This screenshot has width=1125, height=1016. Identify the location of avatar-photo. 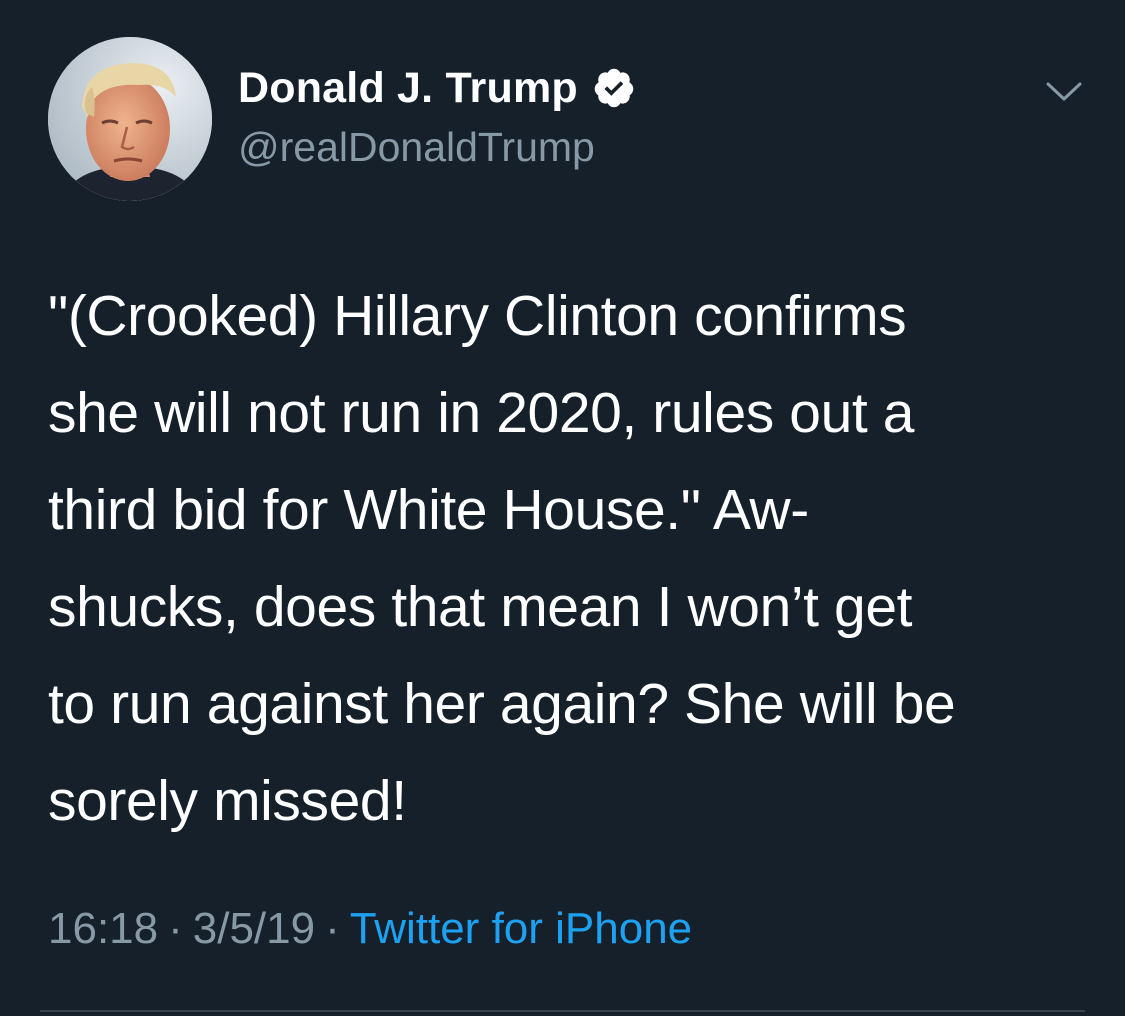
(130, 119).